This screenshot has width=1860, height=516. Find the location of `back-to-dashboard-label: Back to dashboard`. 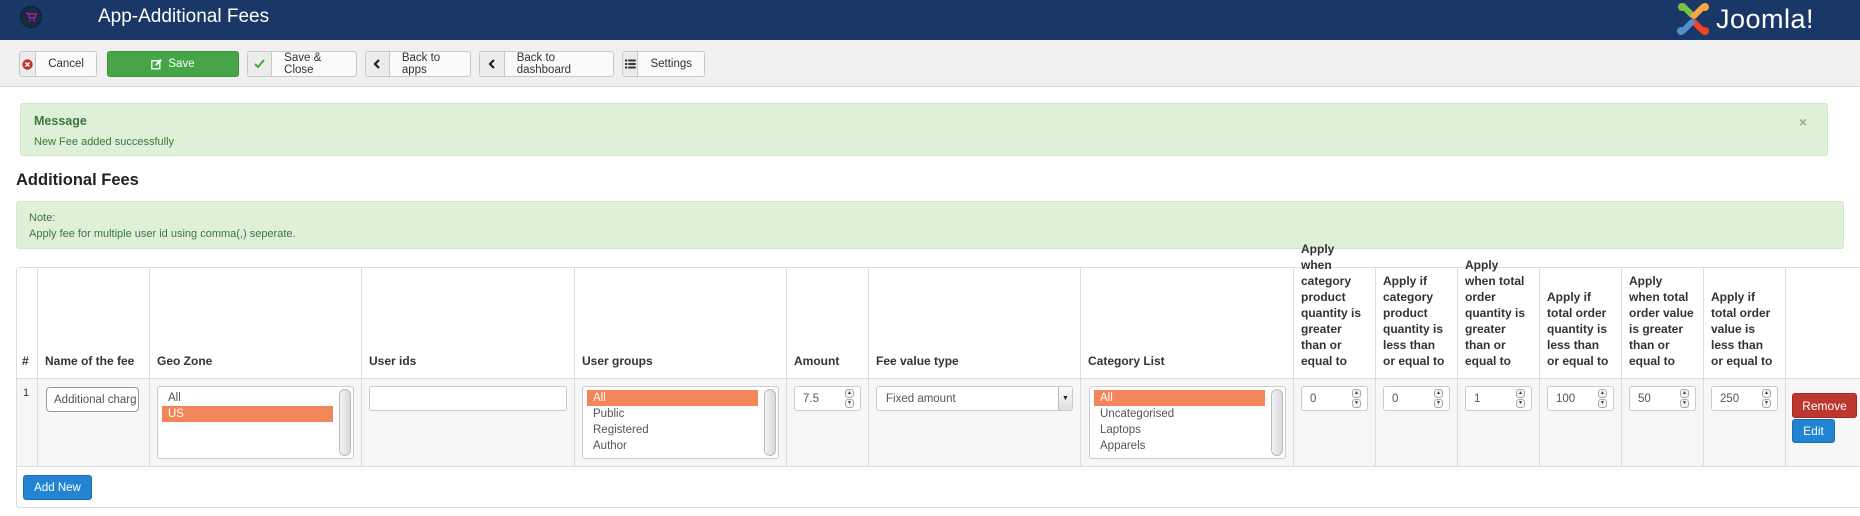

back-to-dashboard-label: Back to dashboard is located at coordinates (544, 64).